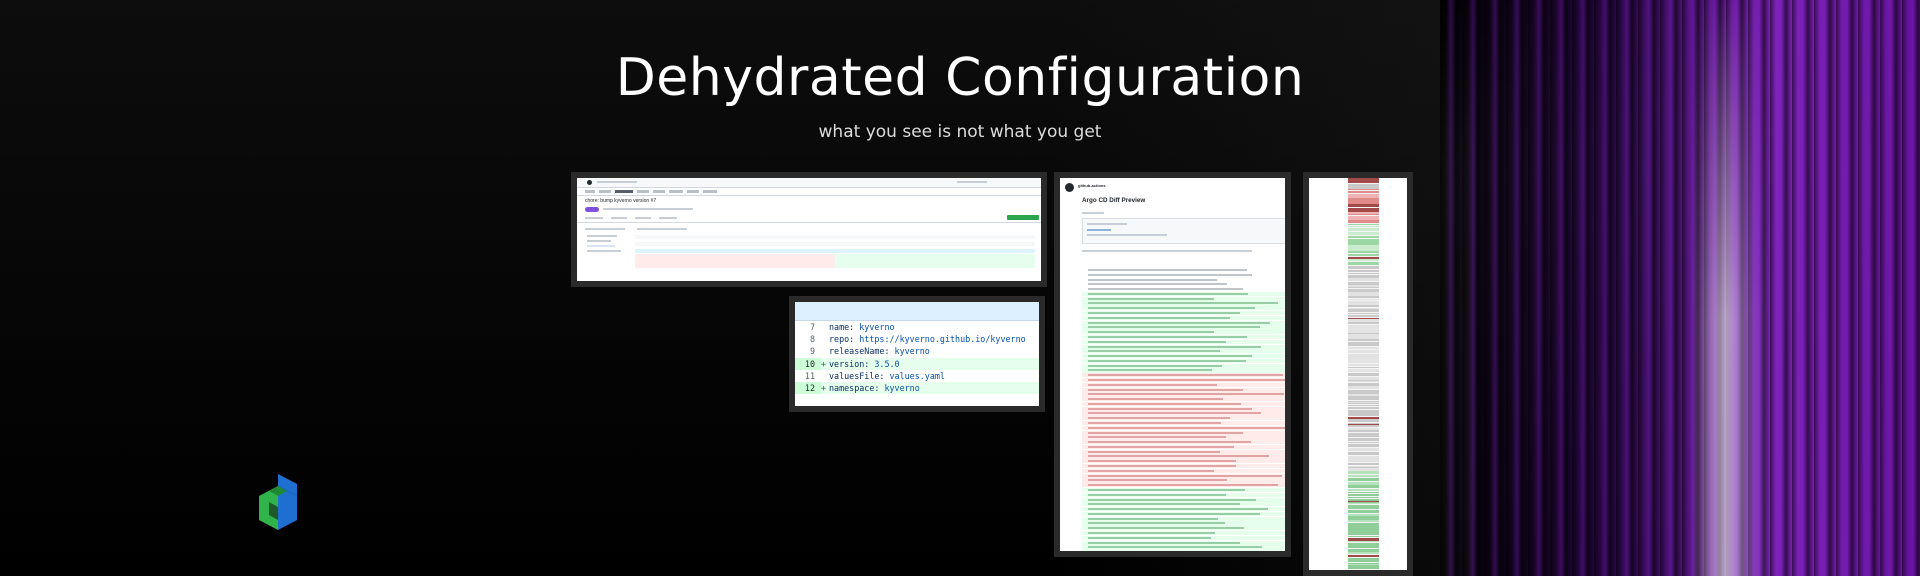 This screenshot has height=576, width=1920. I want to click on minimap-track, so click(1363, 374).